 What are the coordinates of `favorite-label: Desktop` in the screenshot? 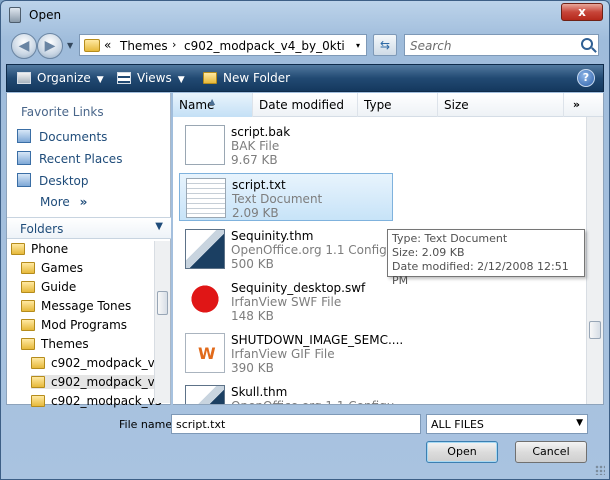 It's located at (64, 181).